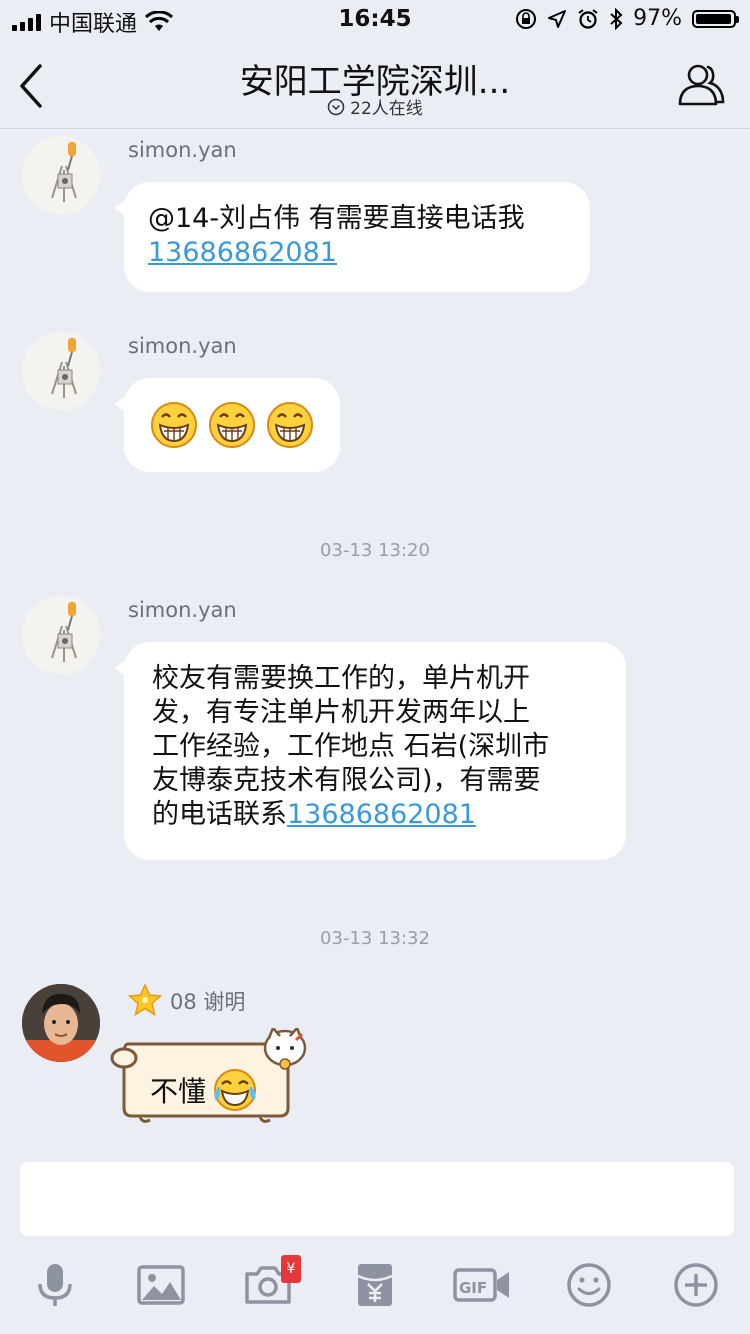 Image resolution: width=750 pixels, height=1334 pixels. Describe the element at coordinates (235, 1090) in the screenshot. I see `laugh-cry-emoji` at that location.